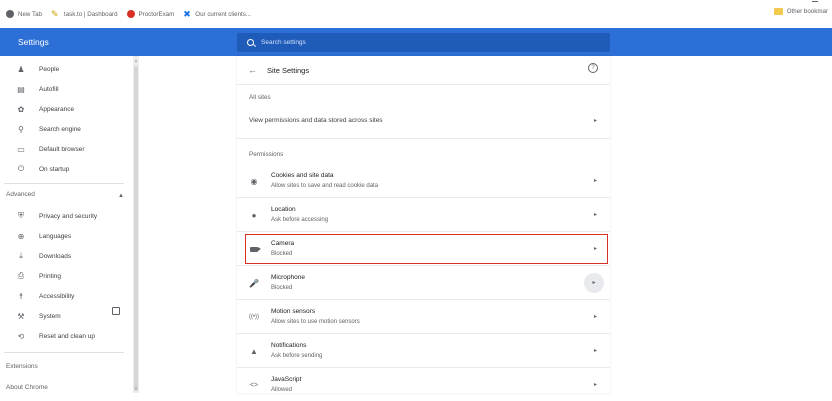  What do you see at coordinates (426, 249) in the screenshot?
I see `camera-highlight-box` at bounding box center [426, 249].